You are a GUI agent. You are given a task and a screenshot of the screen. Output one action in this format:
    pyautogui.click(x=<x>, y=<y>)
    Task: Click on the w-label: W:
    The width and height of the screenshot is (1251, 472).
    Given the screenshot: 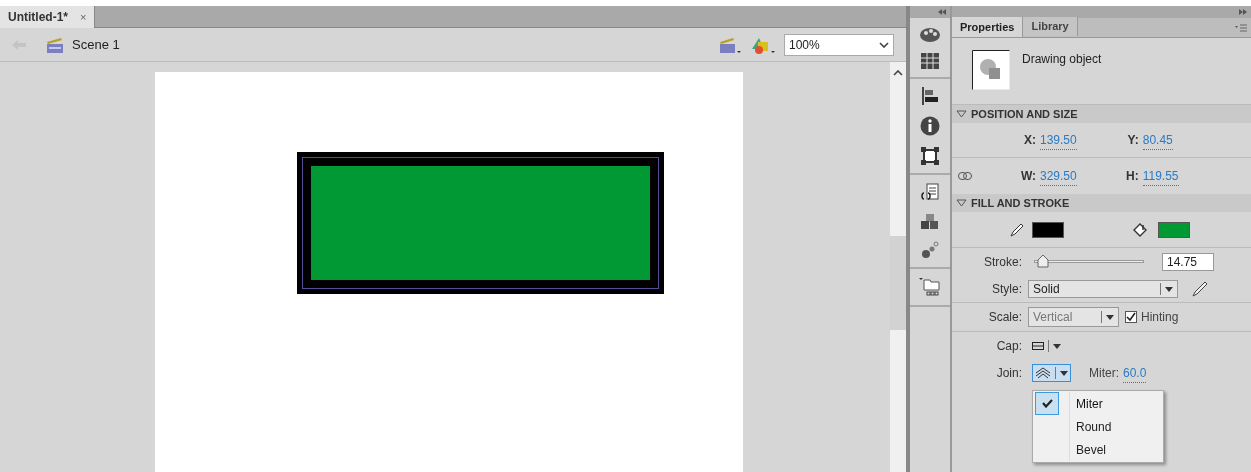 What is the action you would take?
    pyautogui.click(x=1027, y=176)
    